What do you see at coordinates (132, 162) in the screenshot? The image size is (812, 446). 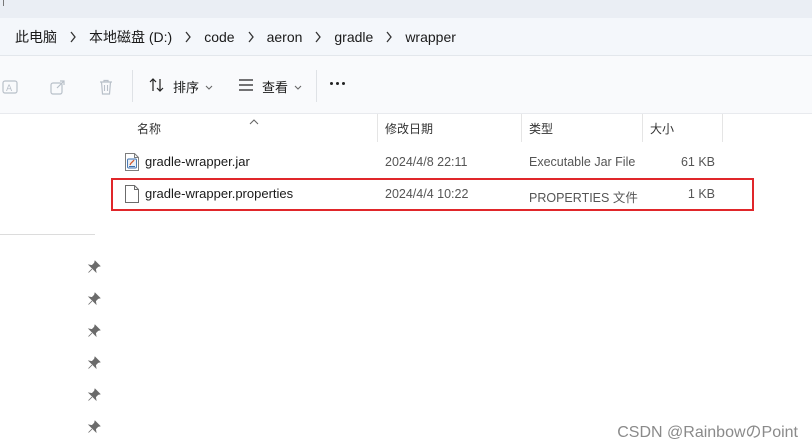 I see `jar-file-icon` at bounding box center [132, 162].